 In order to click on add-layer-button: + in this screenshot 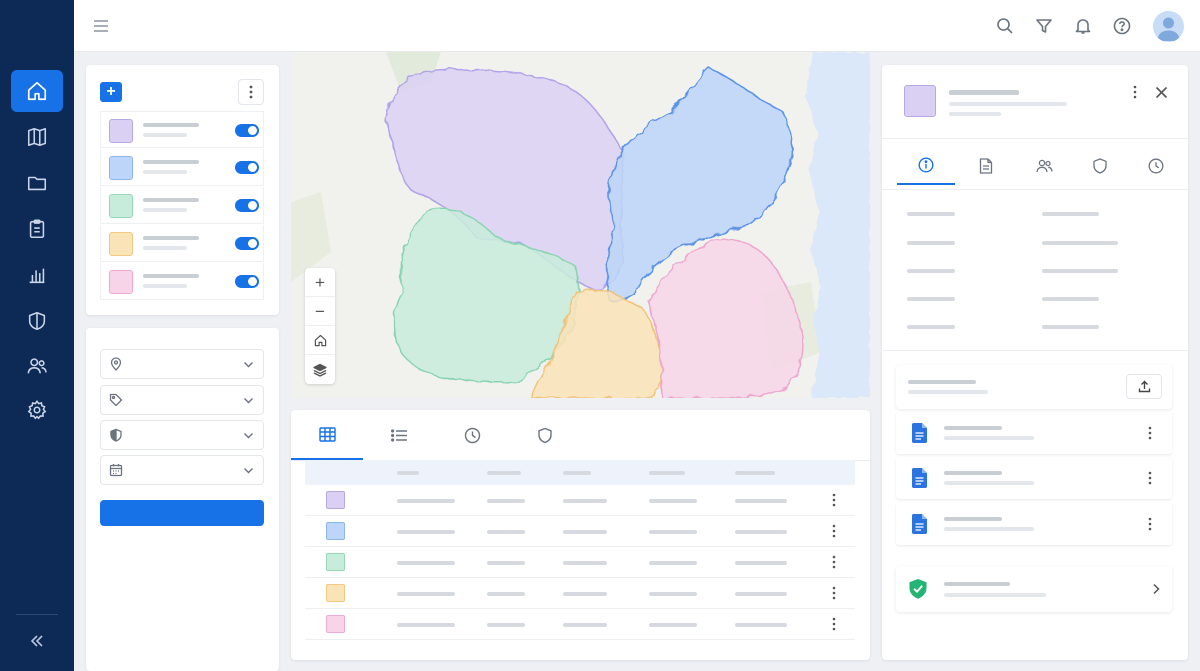, I will do `click(111, 92)`.